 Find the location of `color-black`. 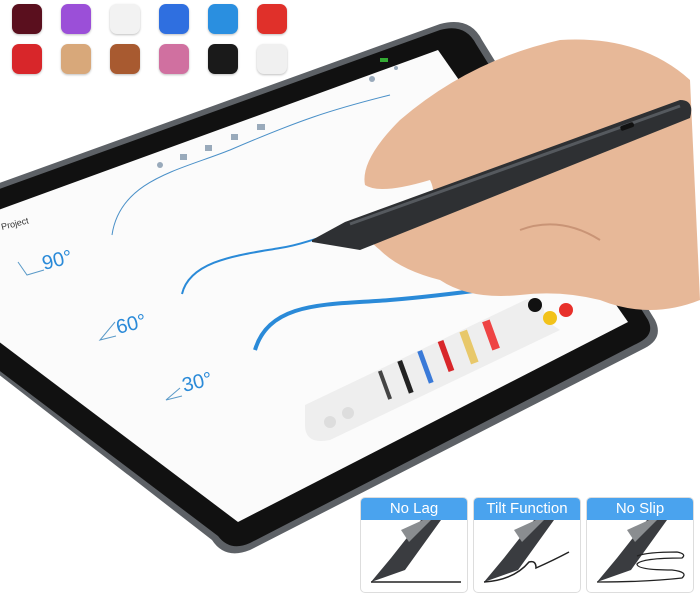

color-black is located at coordinates (535, 305).